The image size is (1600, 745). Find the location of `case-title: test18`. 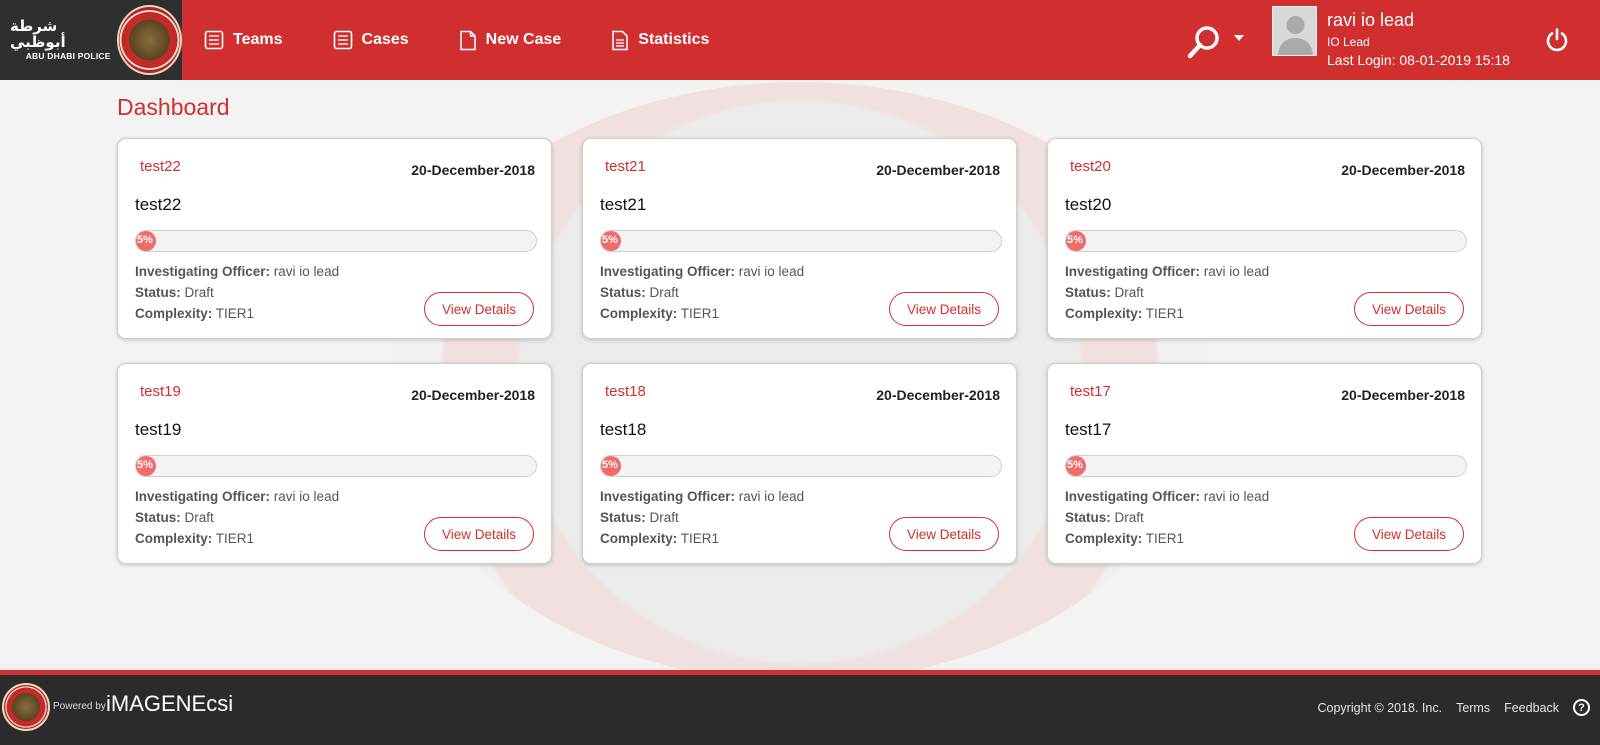

case-title: test18 is located at coordinates (623, 429).